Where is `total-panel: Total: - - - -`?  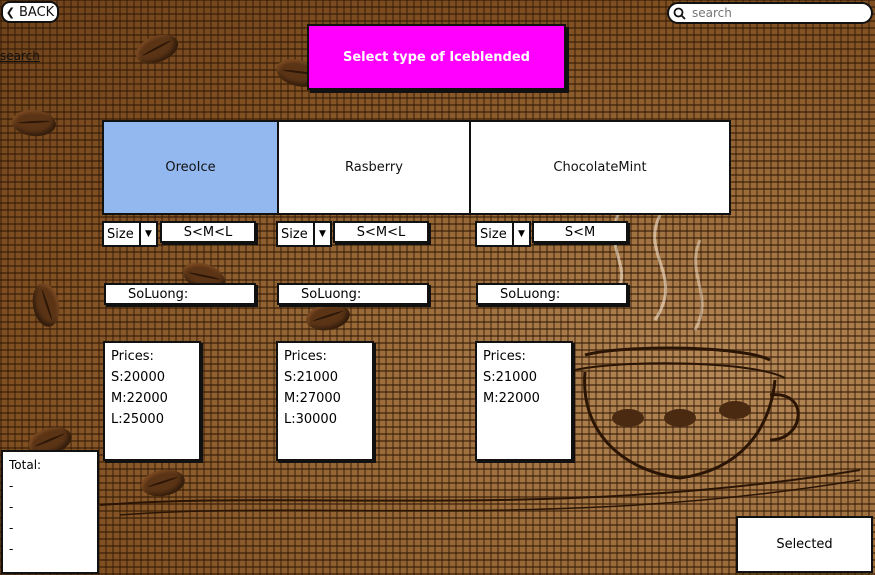 total-panel: Total: - - - - is located at coordinates (50, 512).